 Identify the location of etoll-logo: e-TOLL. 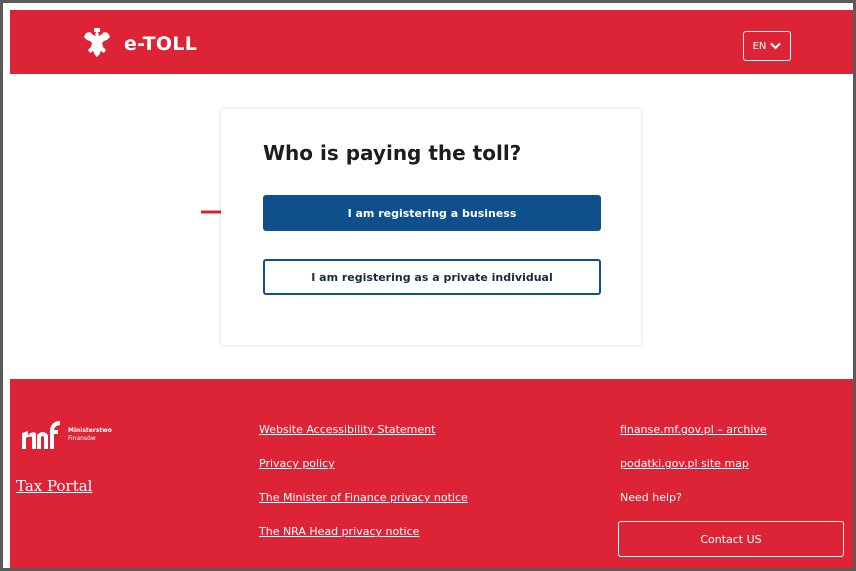
(139, 44).